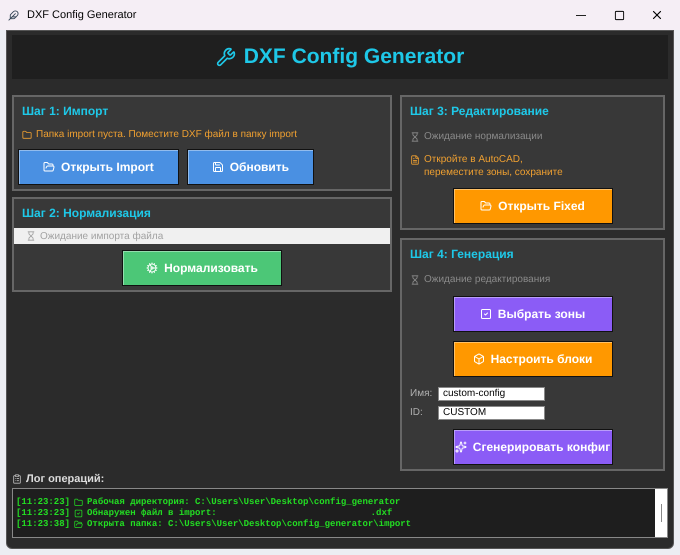 The image size is (680, 555). What do you see at coordinates (415, 160) in the screenshot?
I see `document-icon` at bounding box center [415, 160].